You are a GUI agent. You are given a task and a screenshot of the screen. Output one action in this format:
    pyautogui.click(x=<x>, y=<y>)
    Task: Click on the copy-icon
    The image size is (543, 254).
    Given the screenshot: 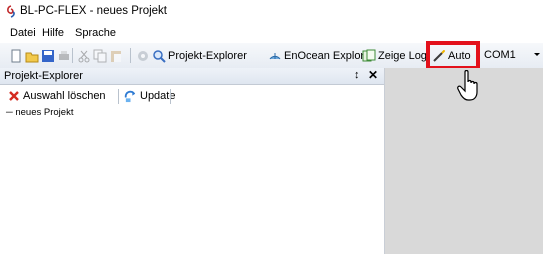 What is the action you would take?
    pyautogui.click(x=100, y=56)
    